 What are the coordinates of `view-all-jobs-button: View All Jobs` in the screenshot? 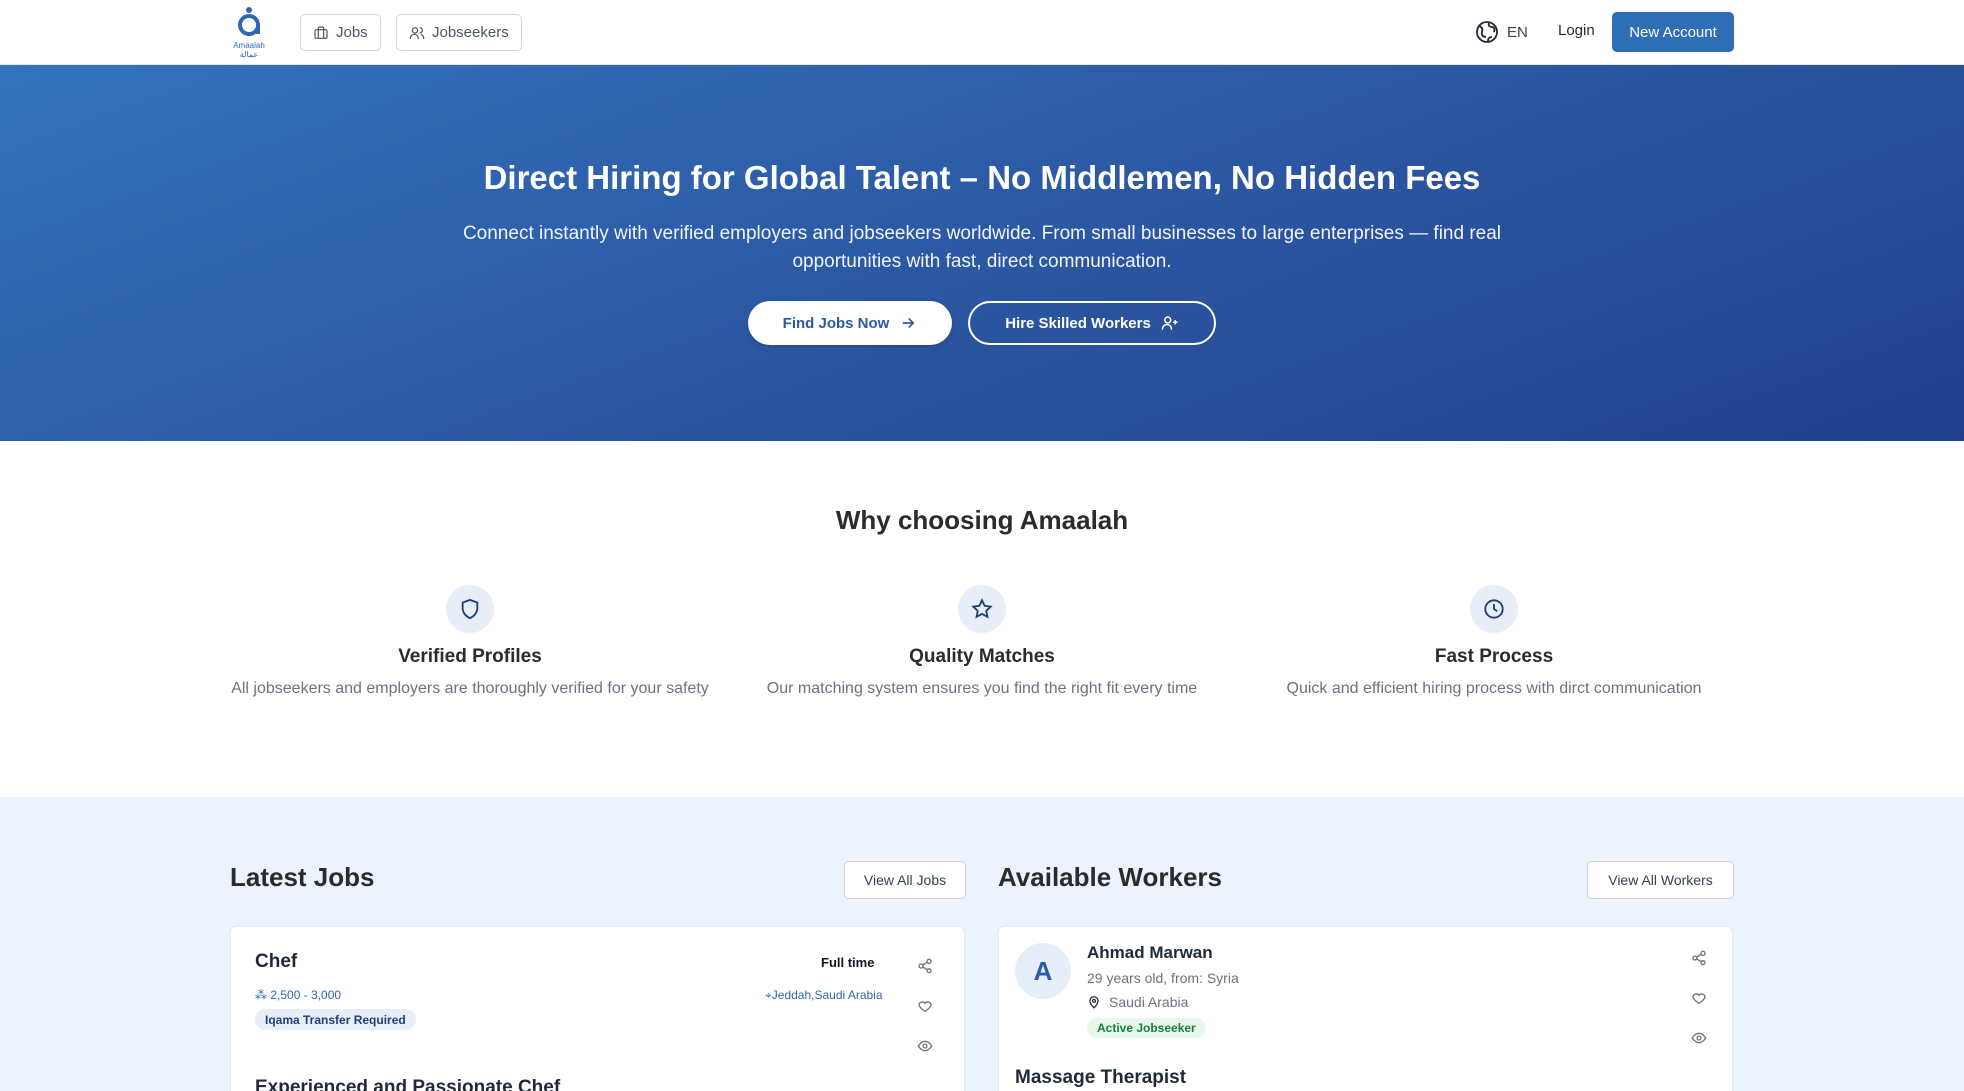 It's located at (905, 880).